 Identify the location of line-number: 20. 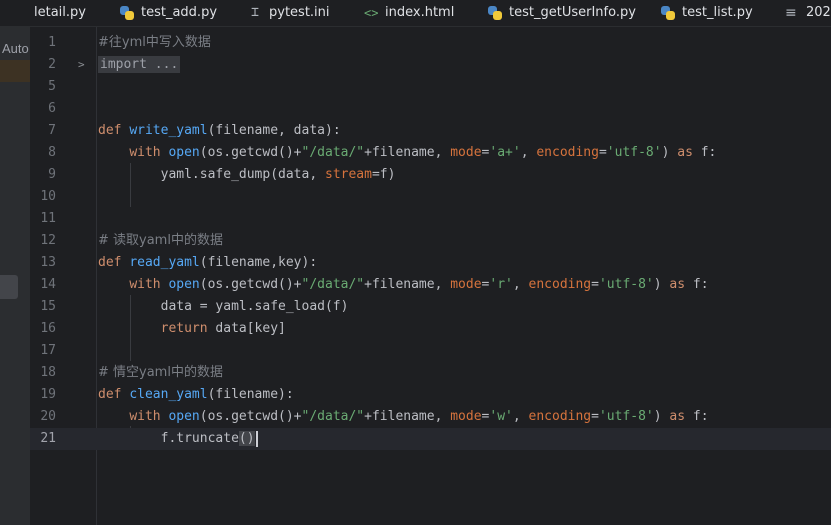
(48, 416).